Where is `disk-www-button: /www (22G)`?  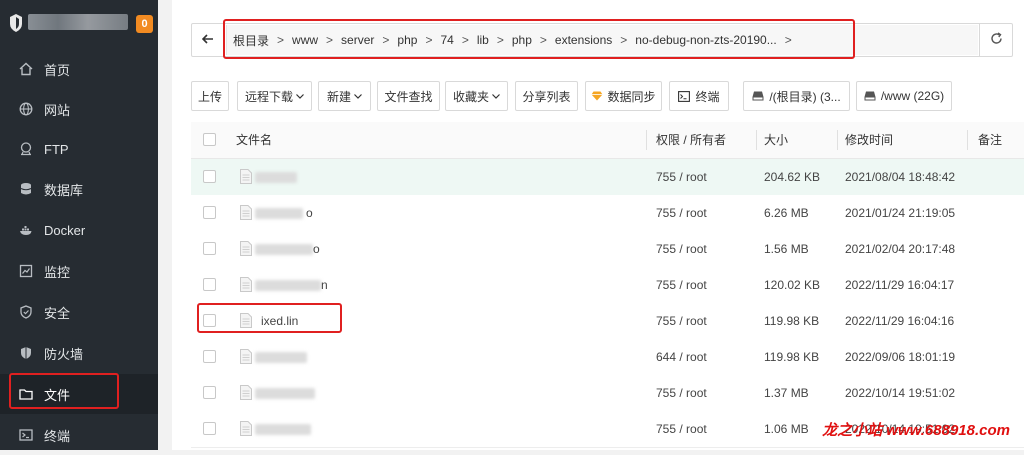 disk-www-button: /www (22G) is located at coordinates (904, 96).